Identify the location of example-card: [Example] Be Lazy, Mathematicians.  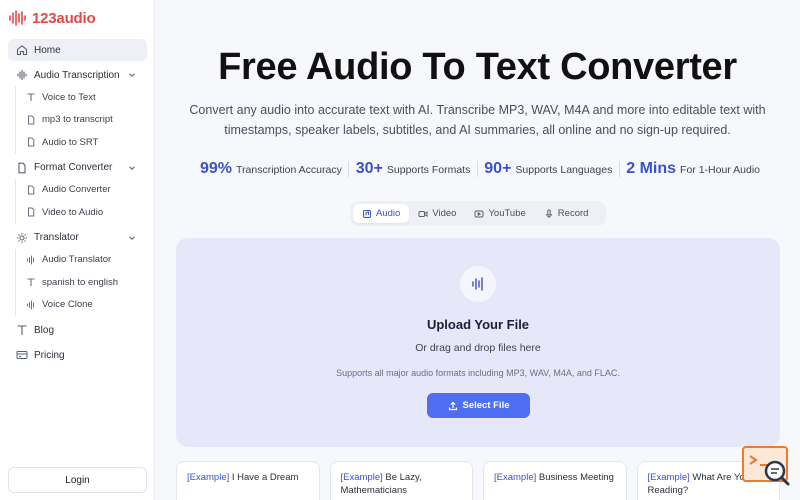
(401, 480).